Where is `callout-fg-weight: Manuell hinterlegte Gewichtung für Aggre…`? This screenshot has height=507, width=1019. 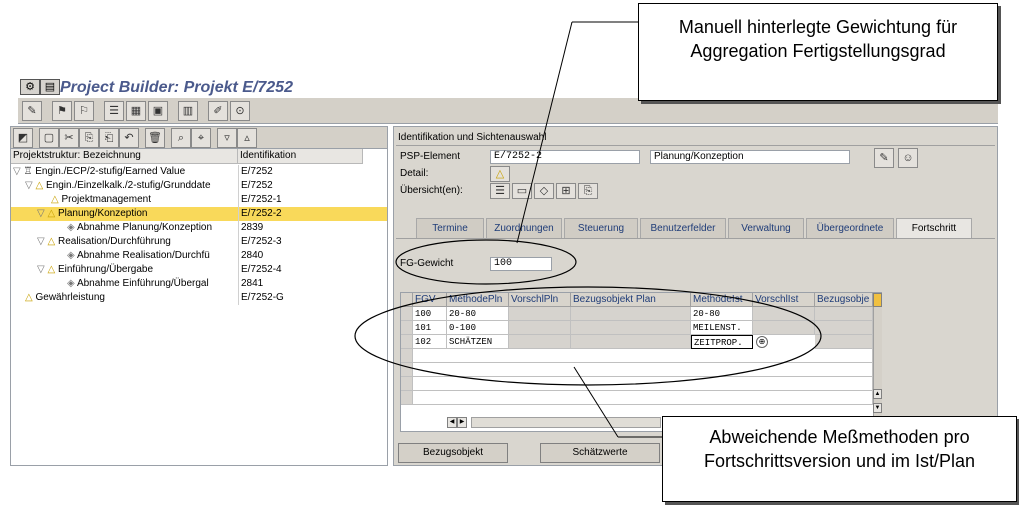
callout-fg-weight: Manuell hinterlegte Gewichtung für Aggre… is located at coordinates (818, 52).